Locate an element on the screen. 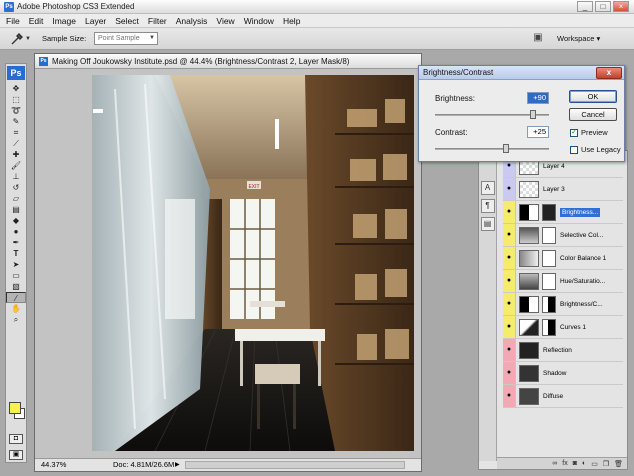  fx-icon: fx is located at coordinates (564, 463).